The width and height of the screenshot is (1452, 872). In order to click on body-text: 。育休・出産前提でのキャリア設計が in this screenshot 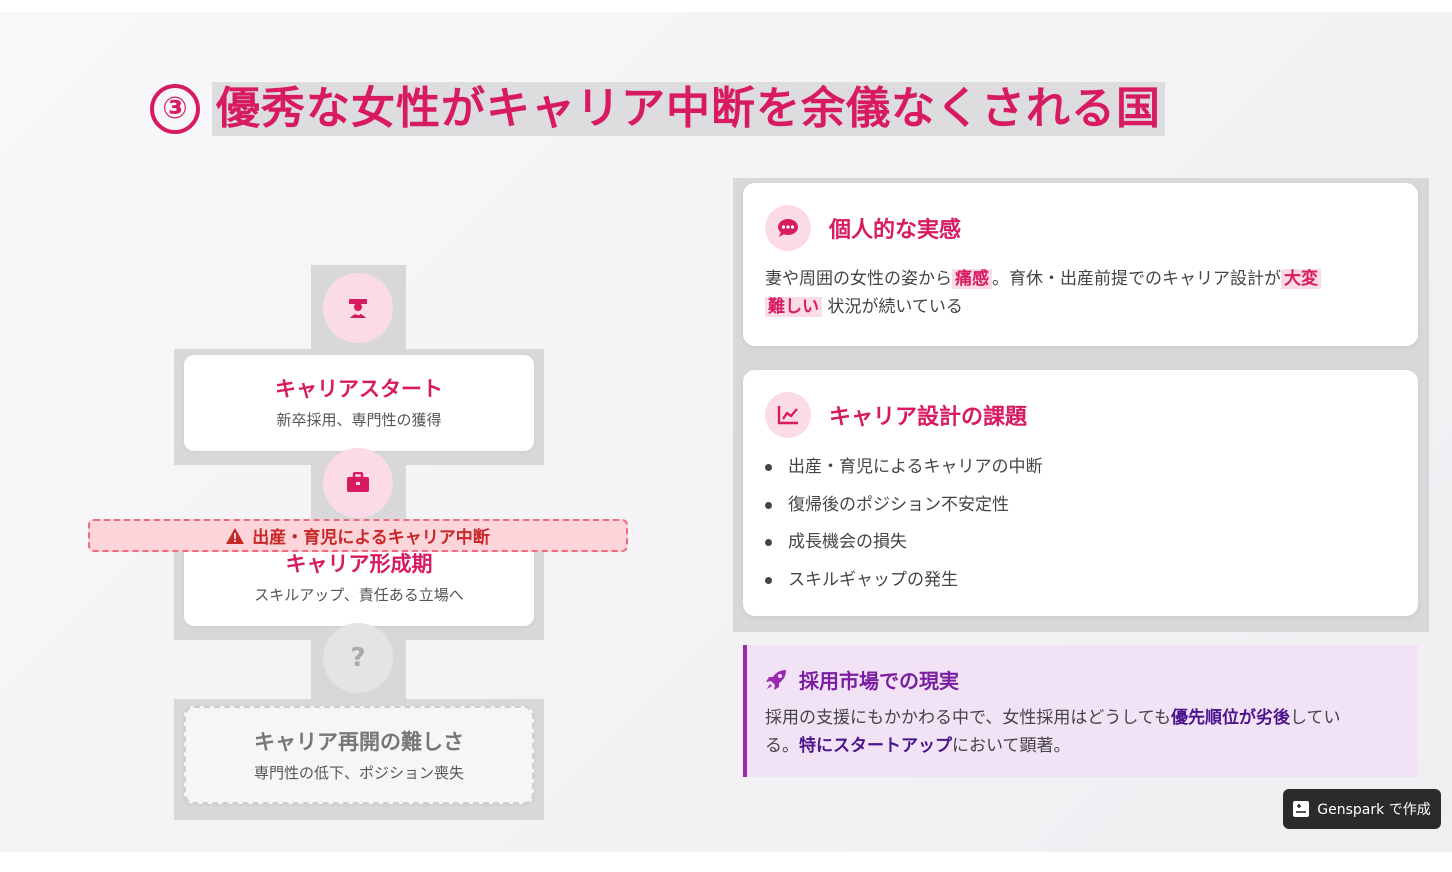, I will do `click(1136, 279)`.